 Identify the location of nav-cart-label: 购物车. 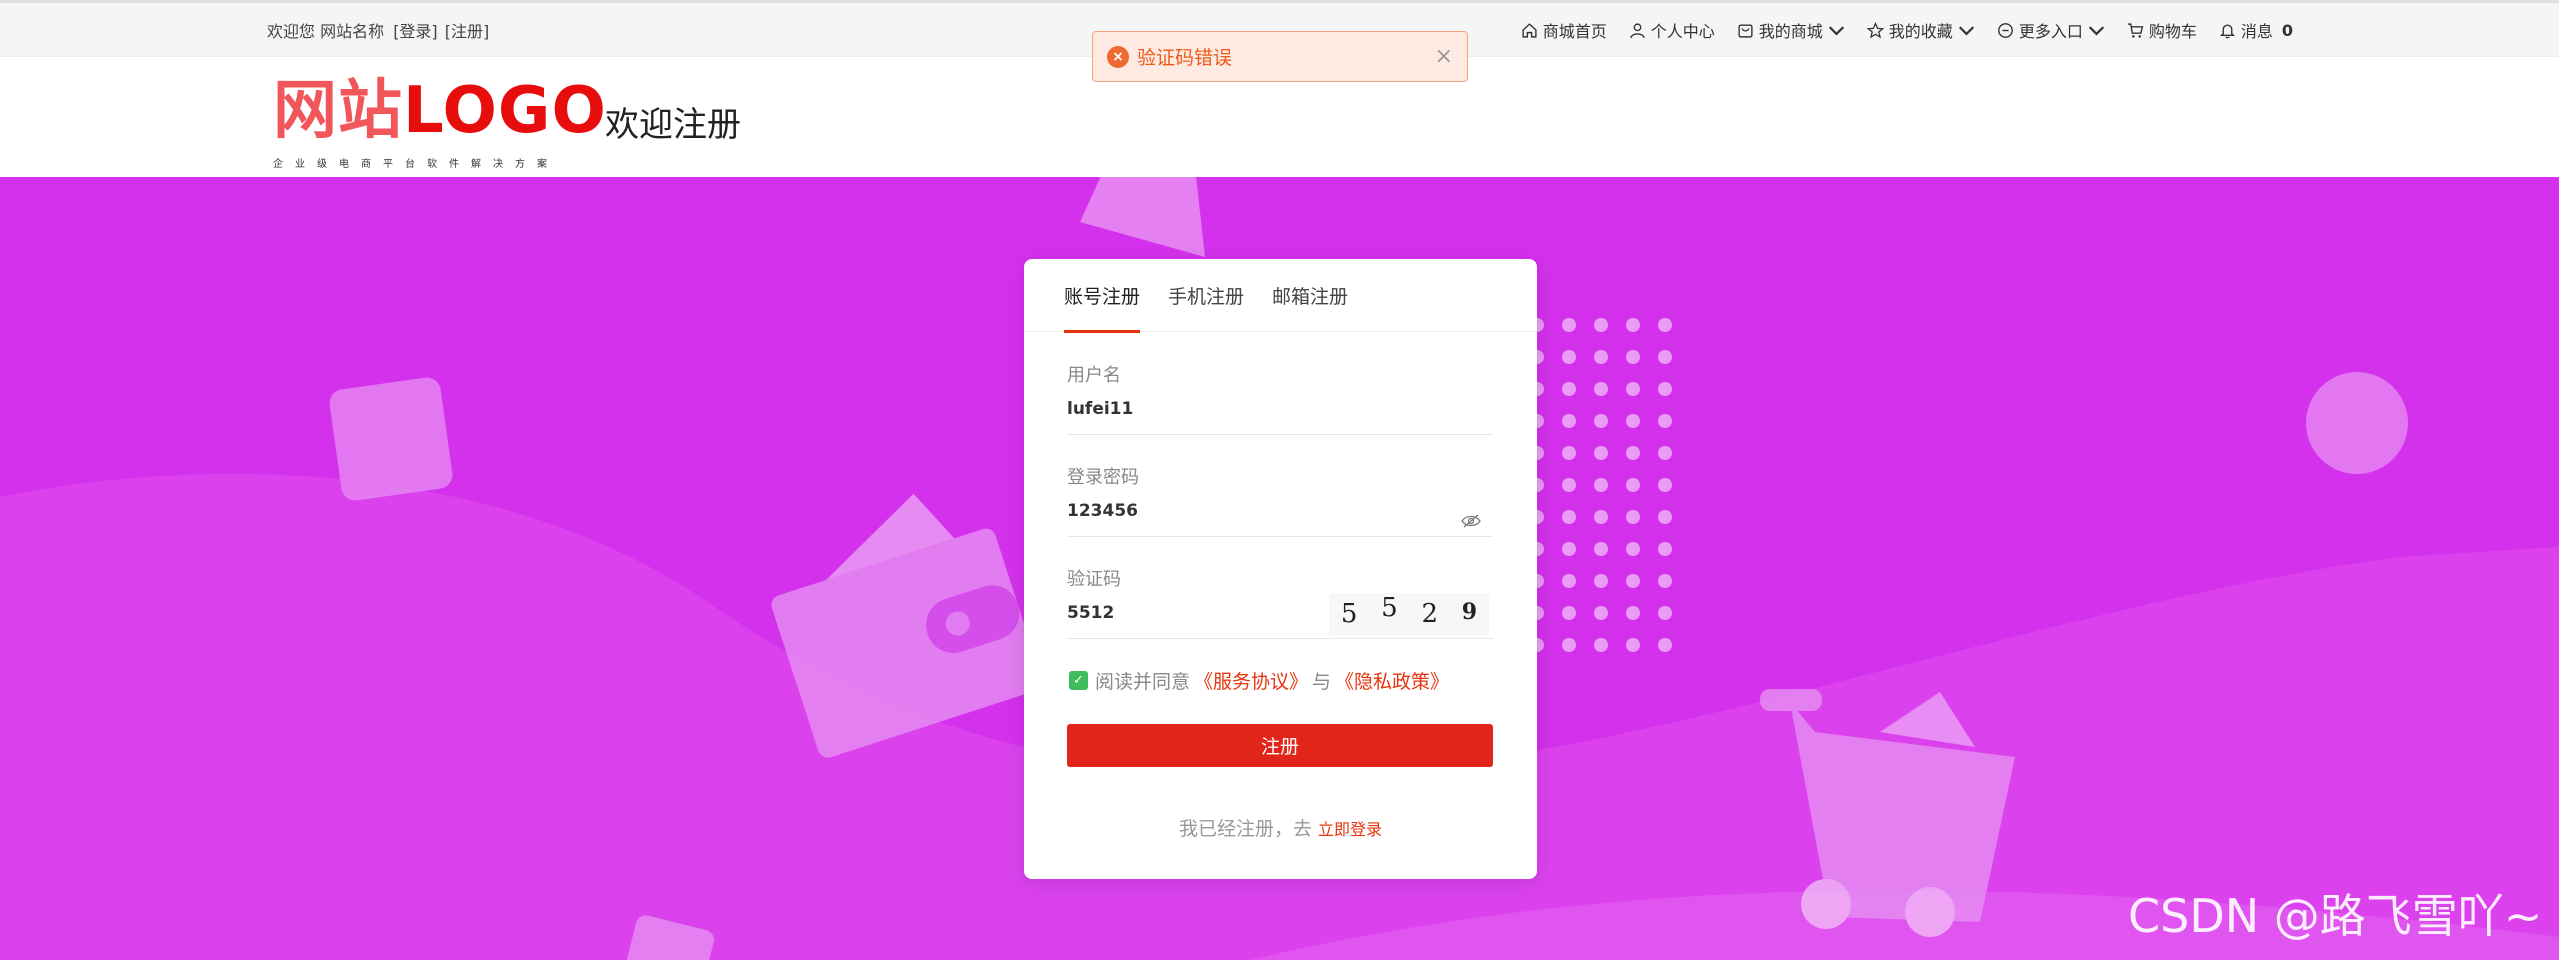
(2172, 31).